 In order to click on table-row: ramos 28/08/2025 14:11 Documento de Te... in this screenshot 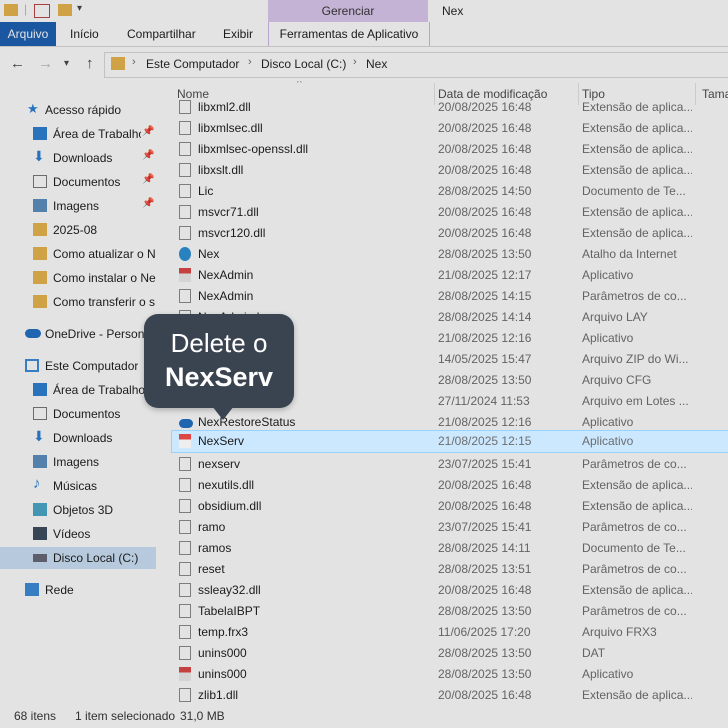, I will do `click(450, 548)`.